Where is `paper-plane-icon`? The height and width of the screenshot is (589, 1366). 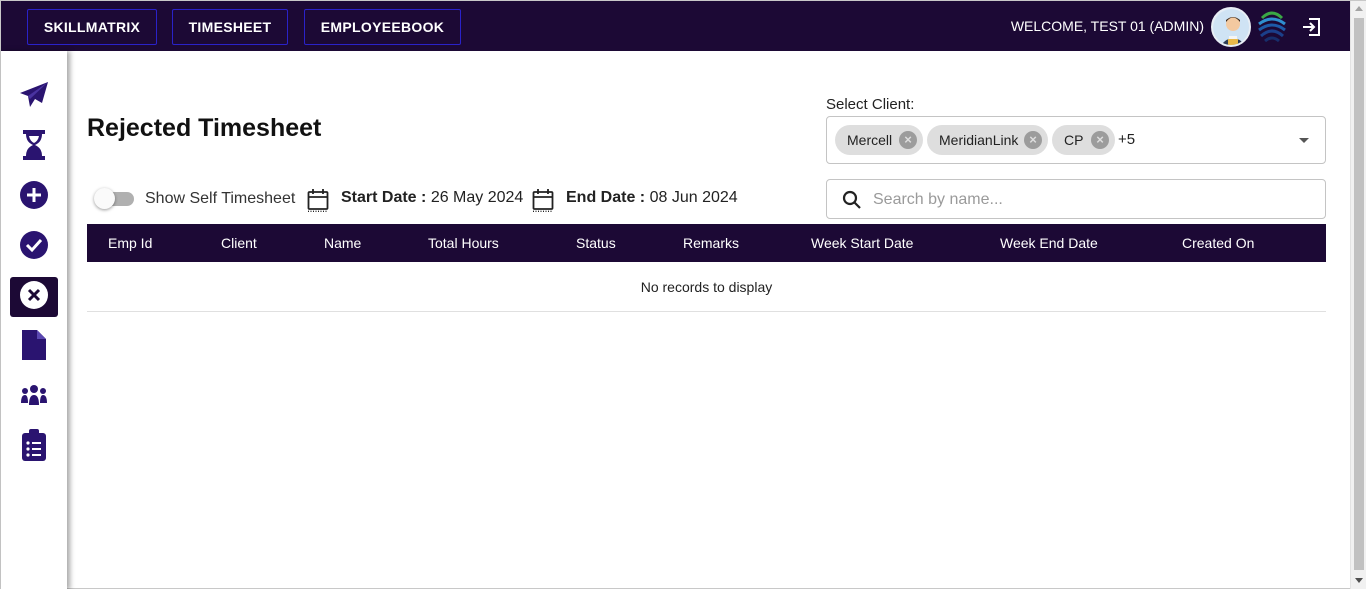
paper-plane-icon is located at coordinates (34, 97).